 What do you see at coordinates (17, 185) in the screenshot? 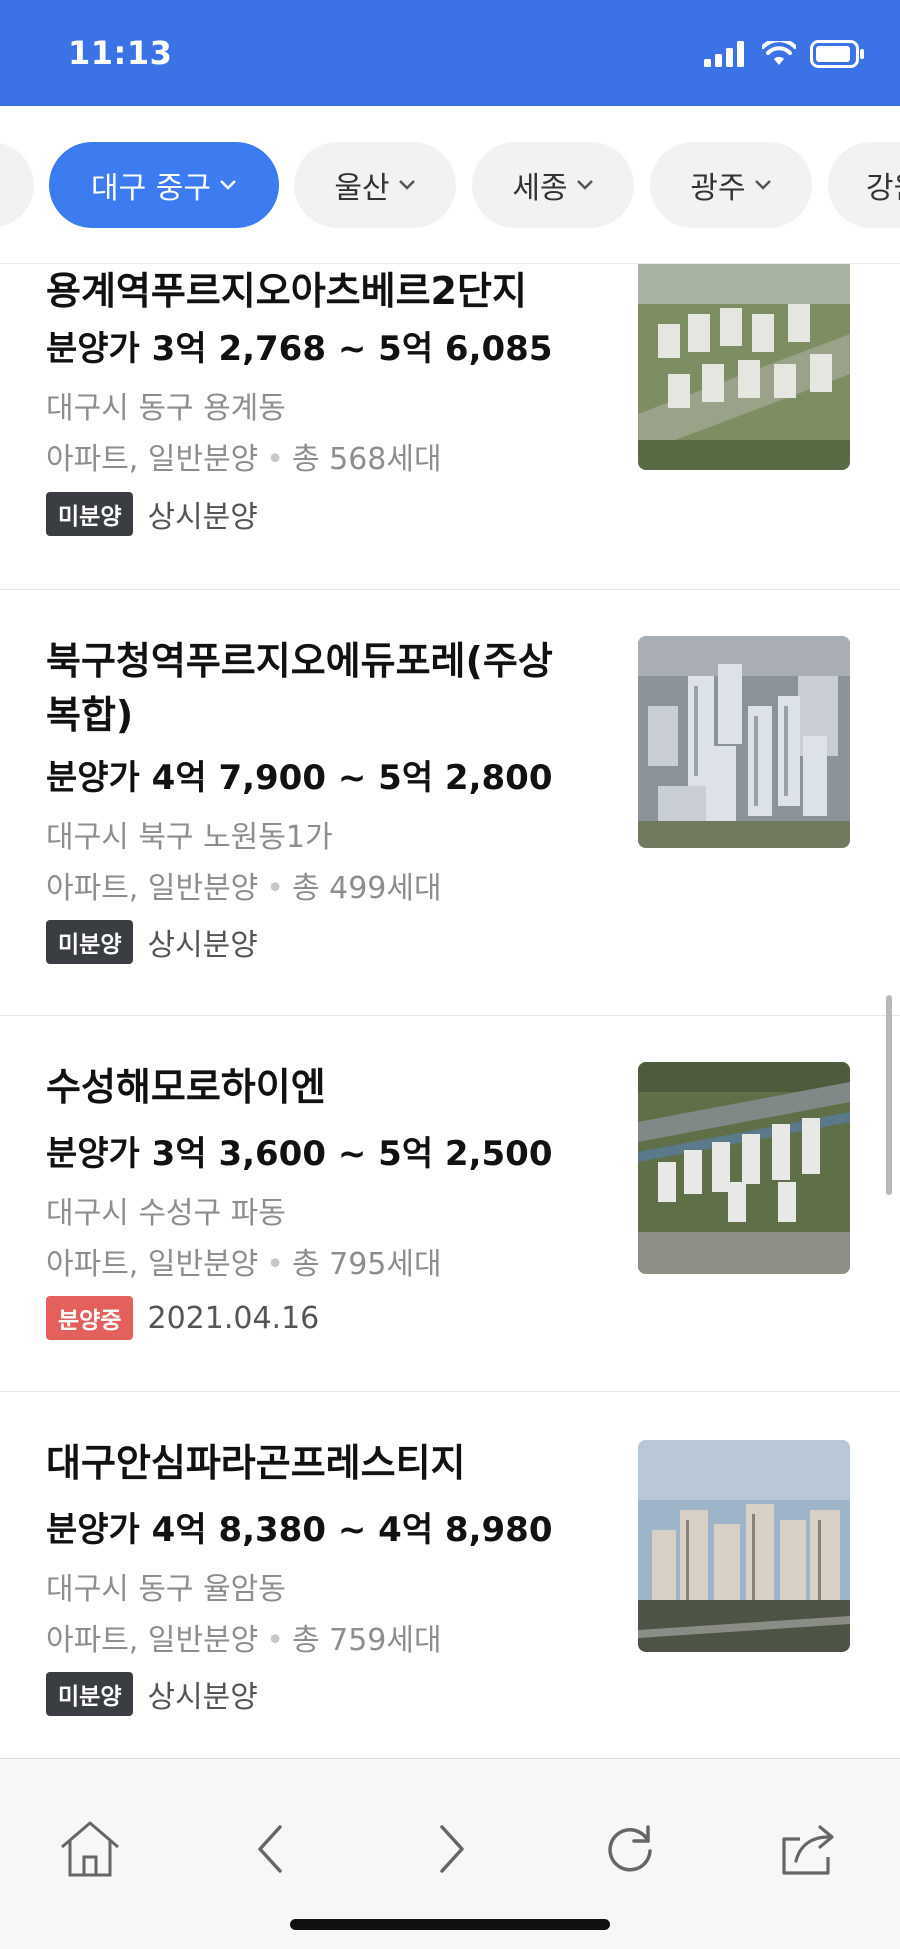
I see `region-chip-previous` at bounding box center [17, 185].